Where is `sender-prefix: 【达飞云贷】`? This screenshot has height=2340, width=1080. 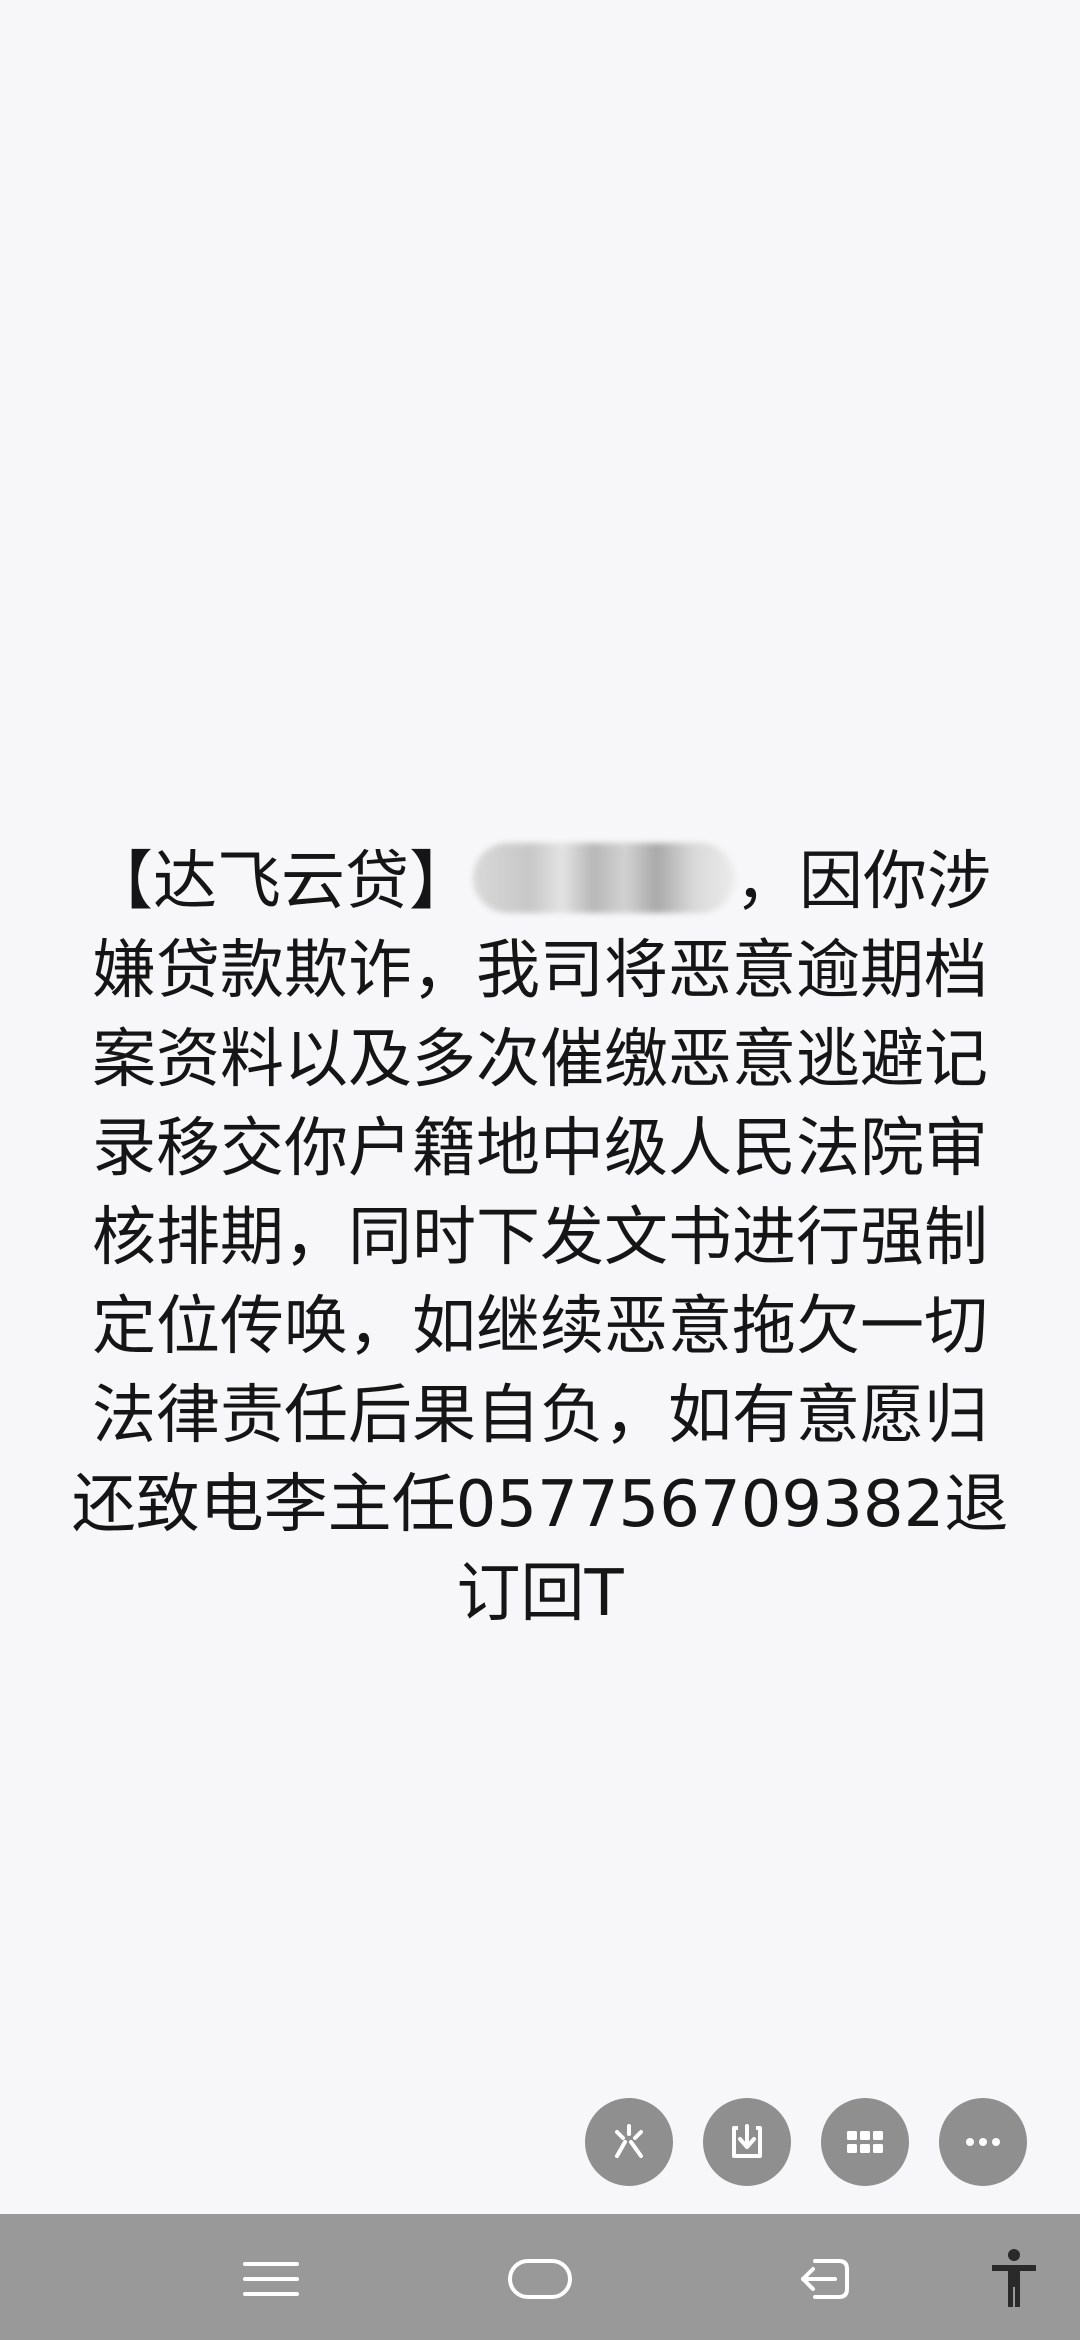
sender-prefix: 【达飞云贷】 is located at coordinates (281, 882).